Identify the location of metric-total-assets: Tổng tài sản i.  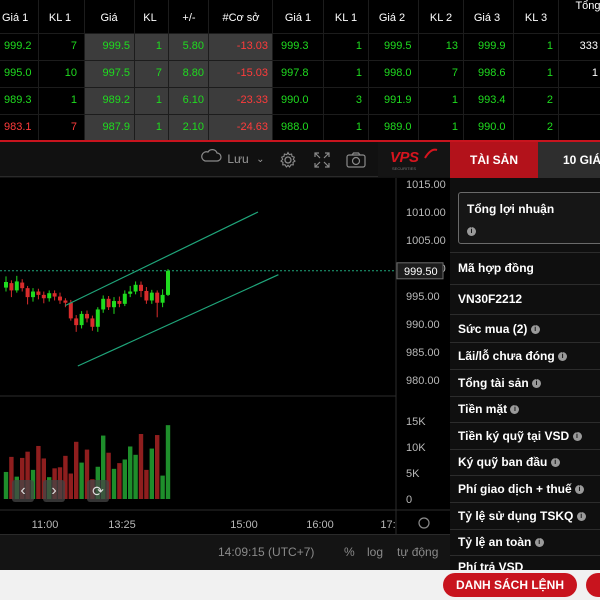
(525, 383).